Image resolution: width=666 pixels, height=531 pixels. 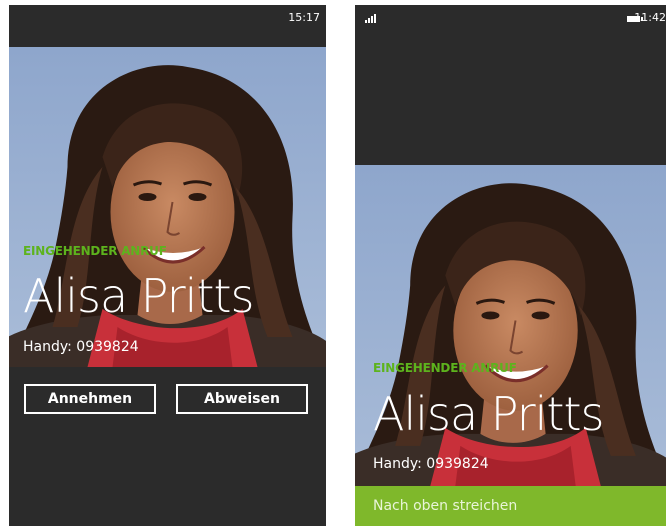 I want to click on signal-icon, so click(x=370, y=18).